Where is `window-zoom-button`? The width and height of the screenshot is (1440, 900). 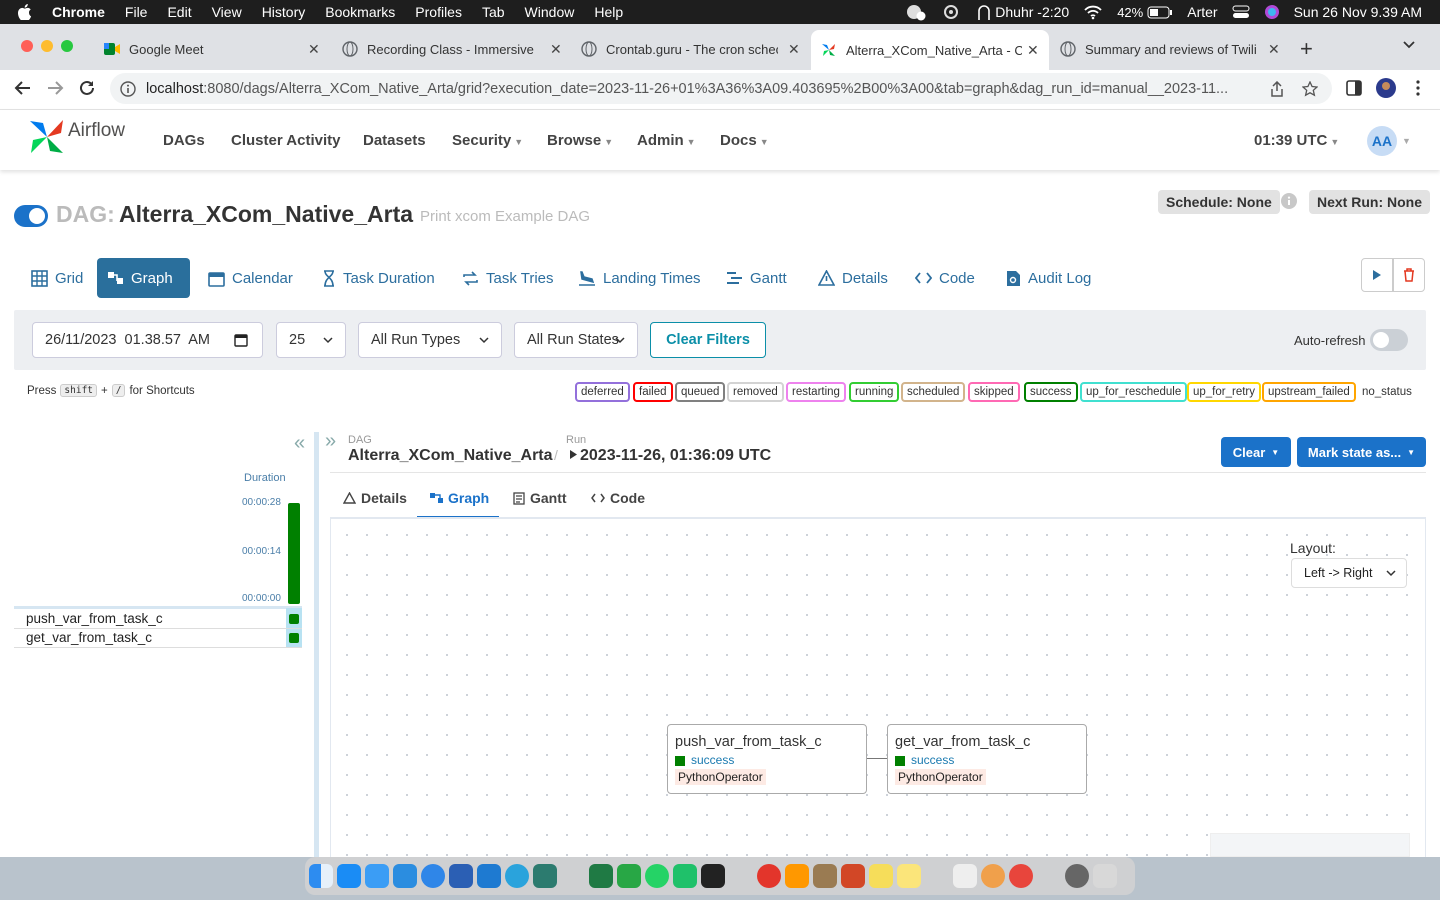 window-zoom-button is located at coordinates (67, 46).